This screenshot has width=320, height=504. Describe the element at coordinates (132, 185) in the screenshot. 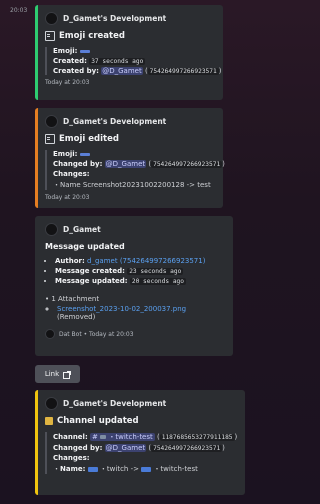

I see `change-line: ・Name Screenshot20231002200128 -> test` at that location.